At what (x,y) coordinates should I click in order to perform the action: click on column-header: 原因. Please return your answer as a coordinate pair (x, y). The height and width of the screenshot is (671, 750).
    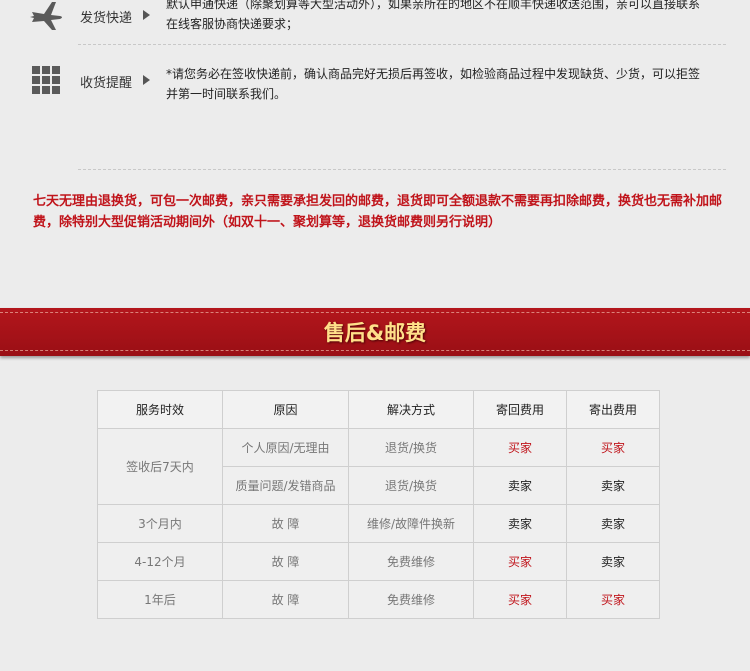
    Looking at the image, I should click on (285, 409).